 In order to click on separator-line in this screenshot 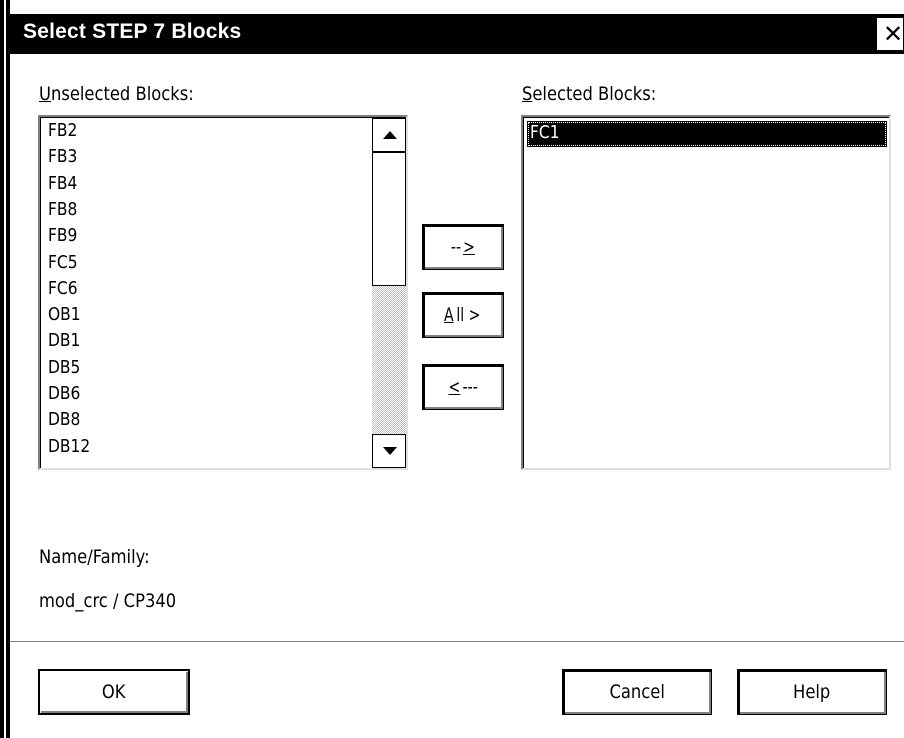, I will do `click(457, 642)`.